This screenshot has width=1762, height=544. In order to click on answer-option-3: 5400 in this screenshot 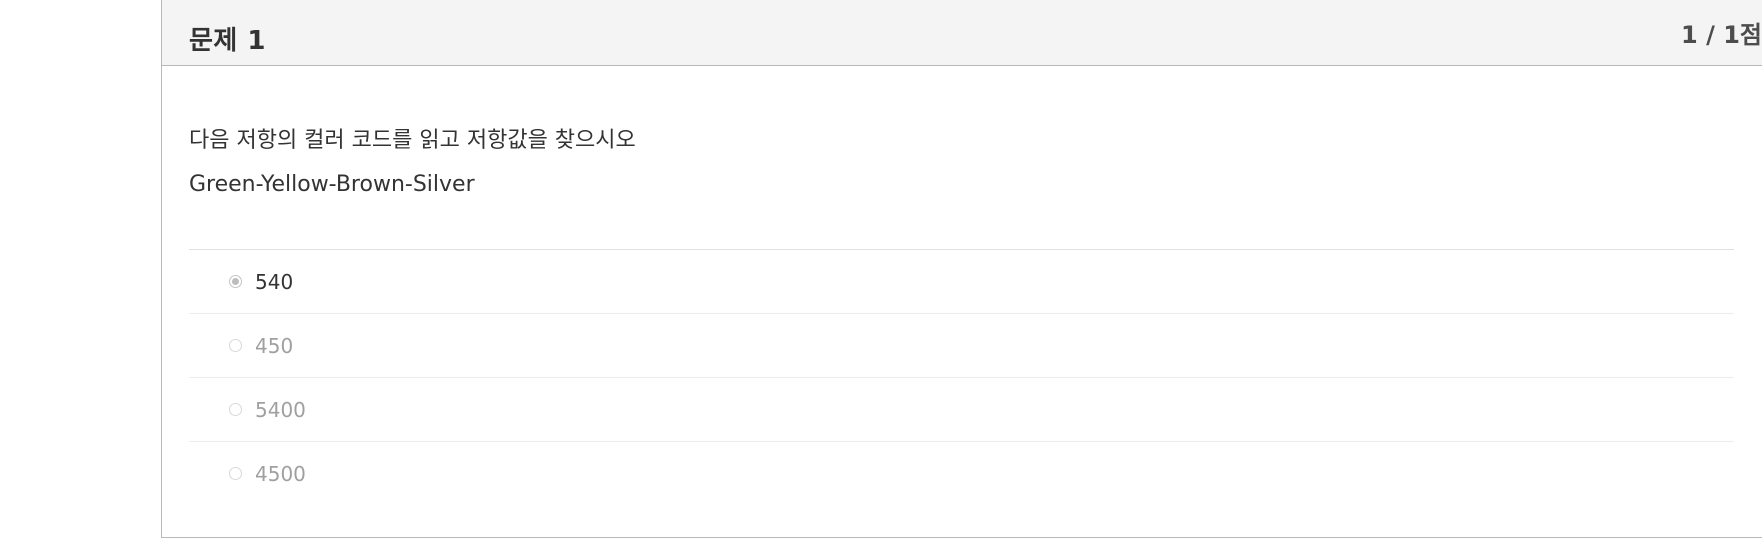, I will do `click(961, 410)`.